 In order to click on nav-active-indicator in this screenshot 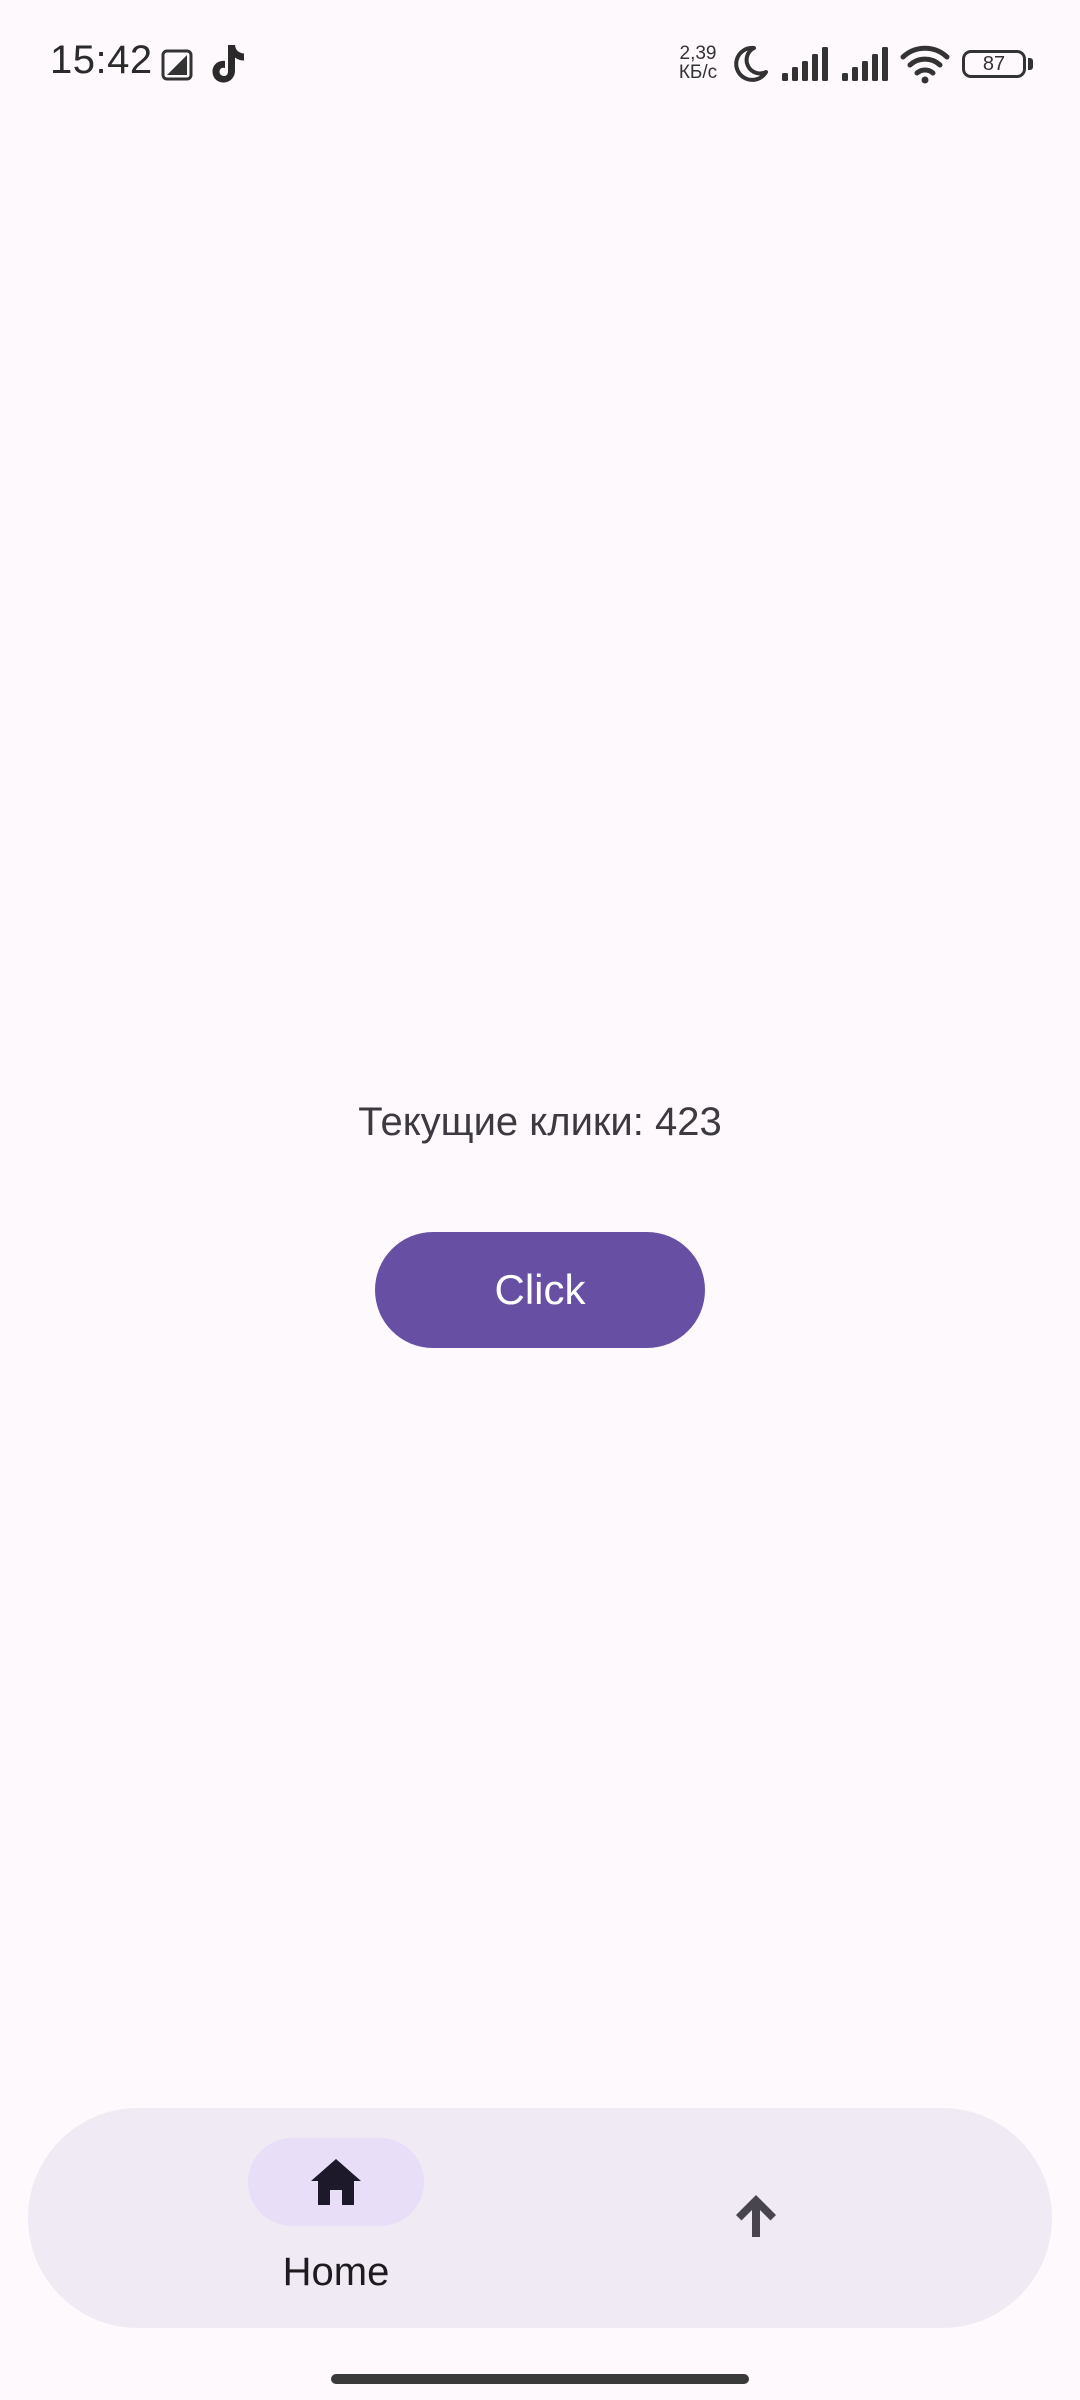, I will do `click(336, 2182)`.